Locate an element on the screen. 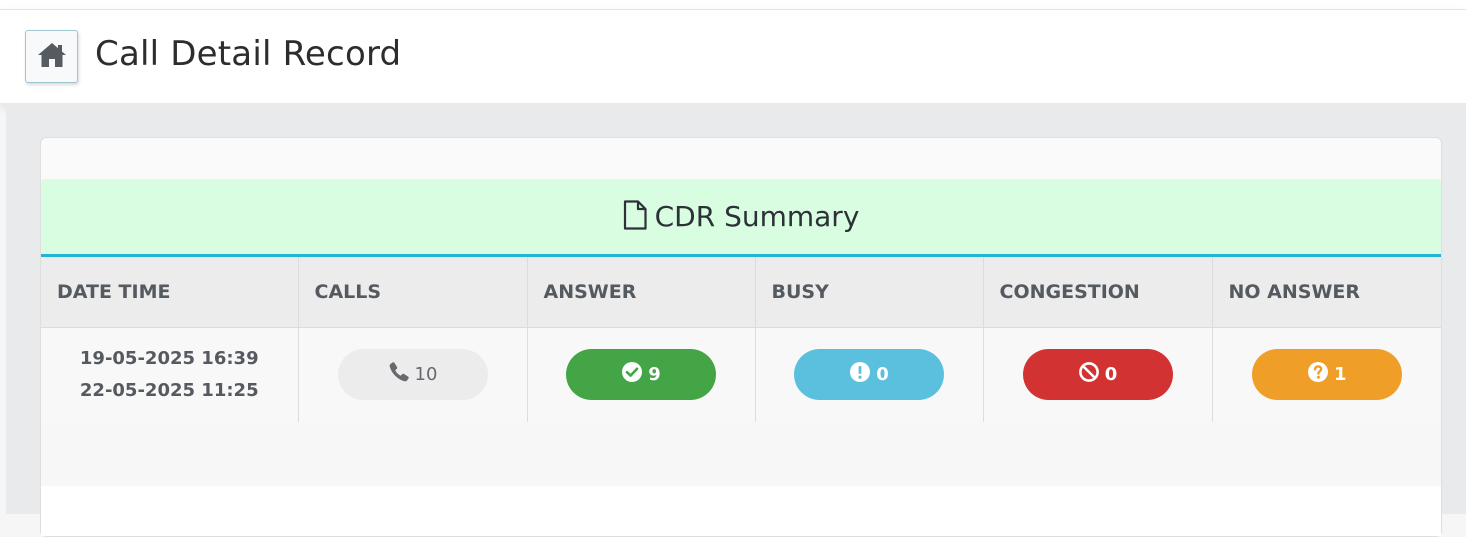  congestion-count: 0 is located at coordinates (1111, 374).